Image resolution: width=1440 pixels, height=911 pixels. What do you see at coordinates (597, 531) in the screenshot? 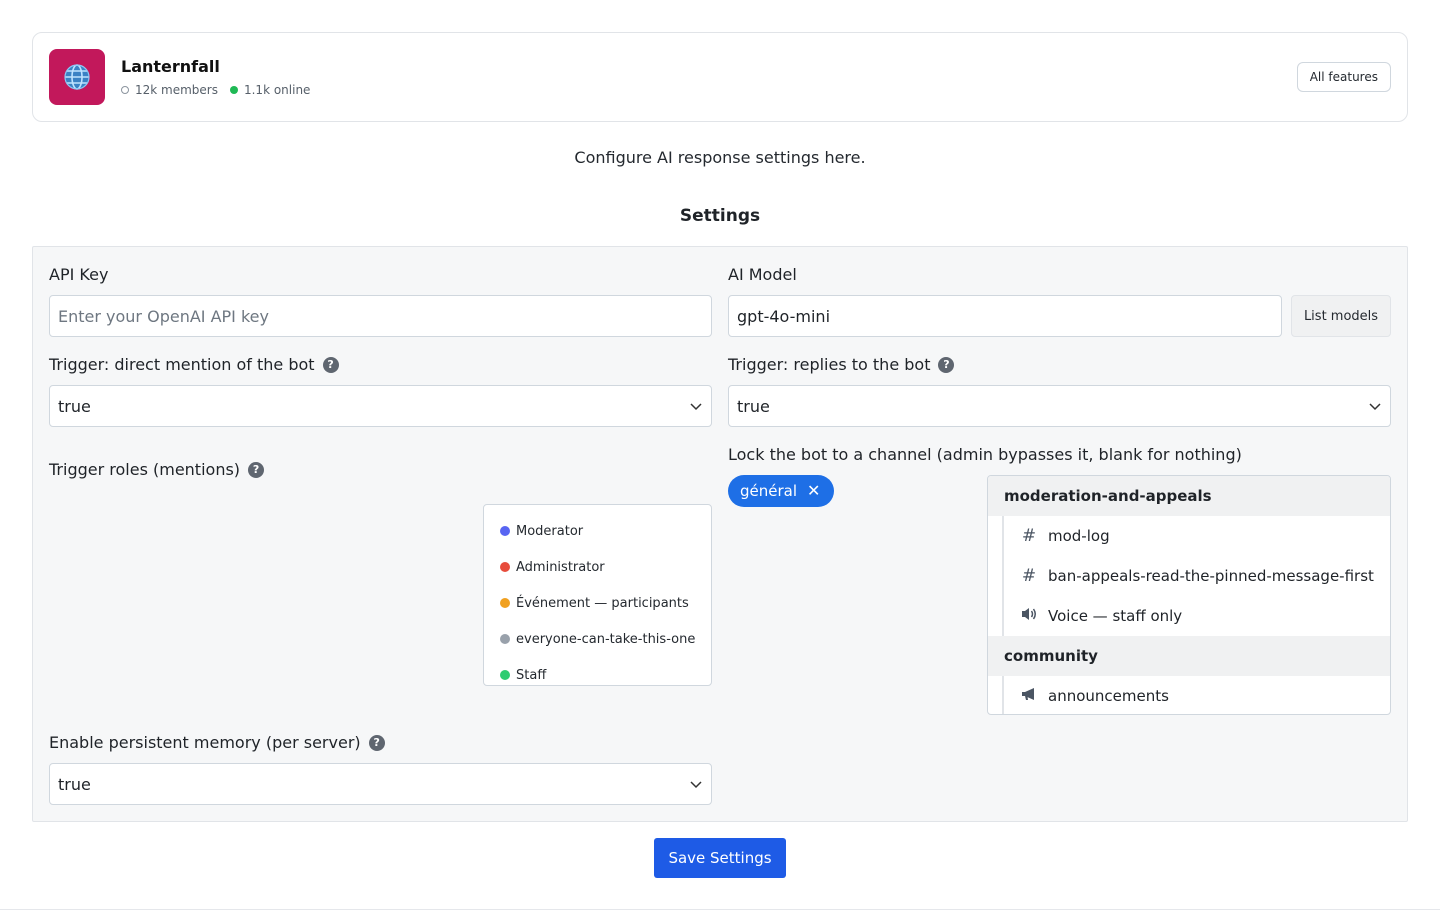
I see `role-item: Moderator` at bounding box center [597, 531].